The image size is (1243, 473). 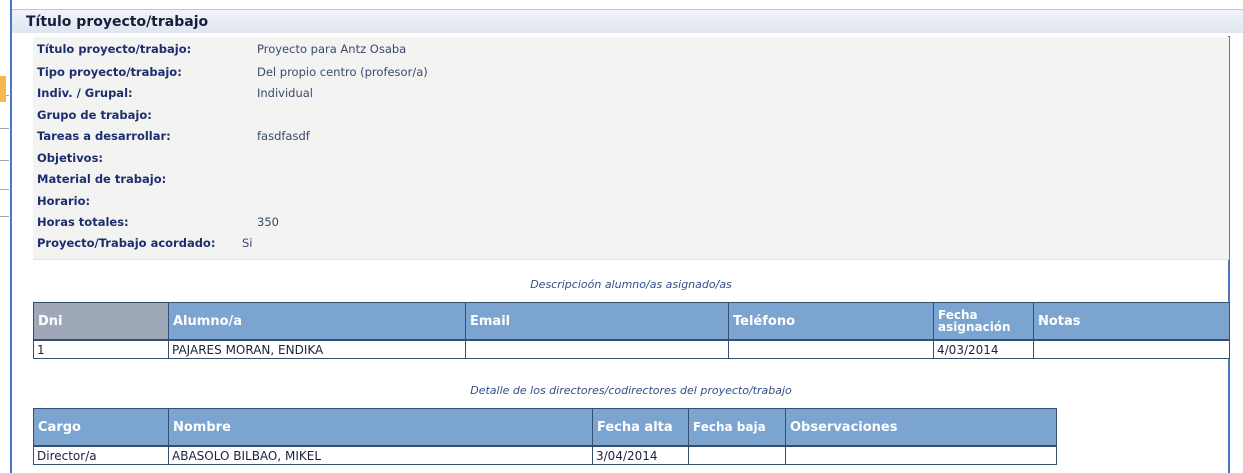 What do you see at coordinates (126, 243) in the screenshot?
I see `detail-label: Proyecto/Trabajo acordado:` at bounding box center [126, 243].